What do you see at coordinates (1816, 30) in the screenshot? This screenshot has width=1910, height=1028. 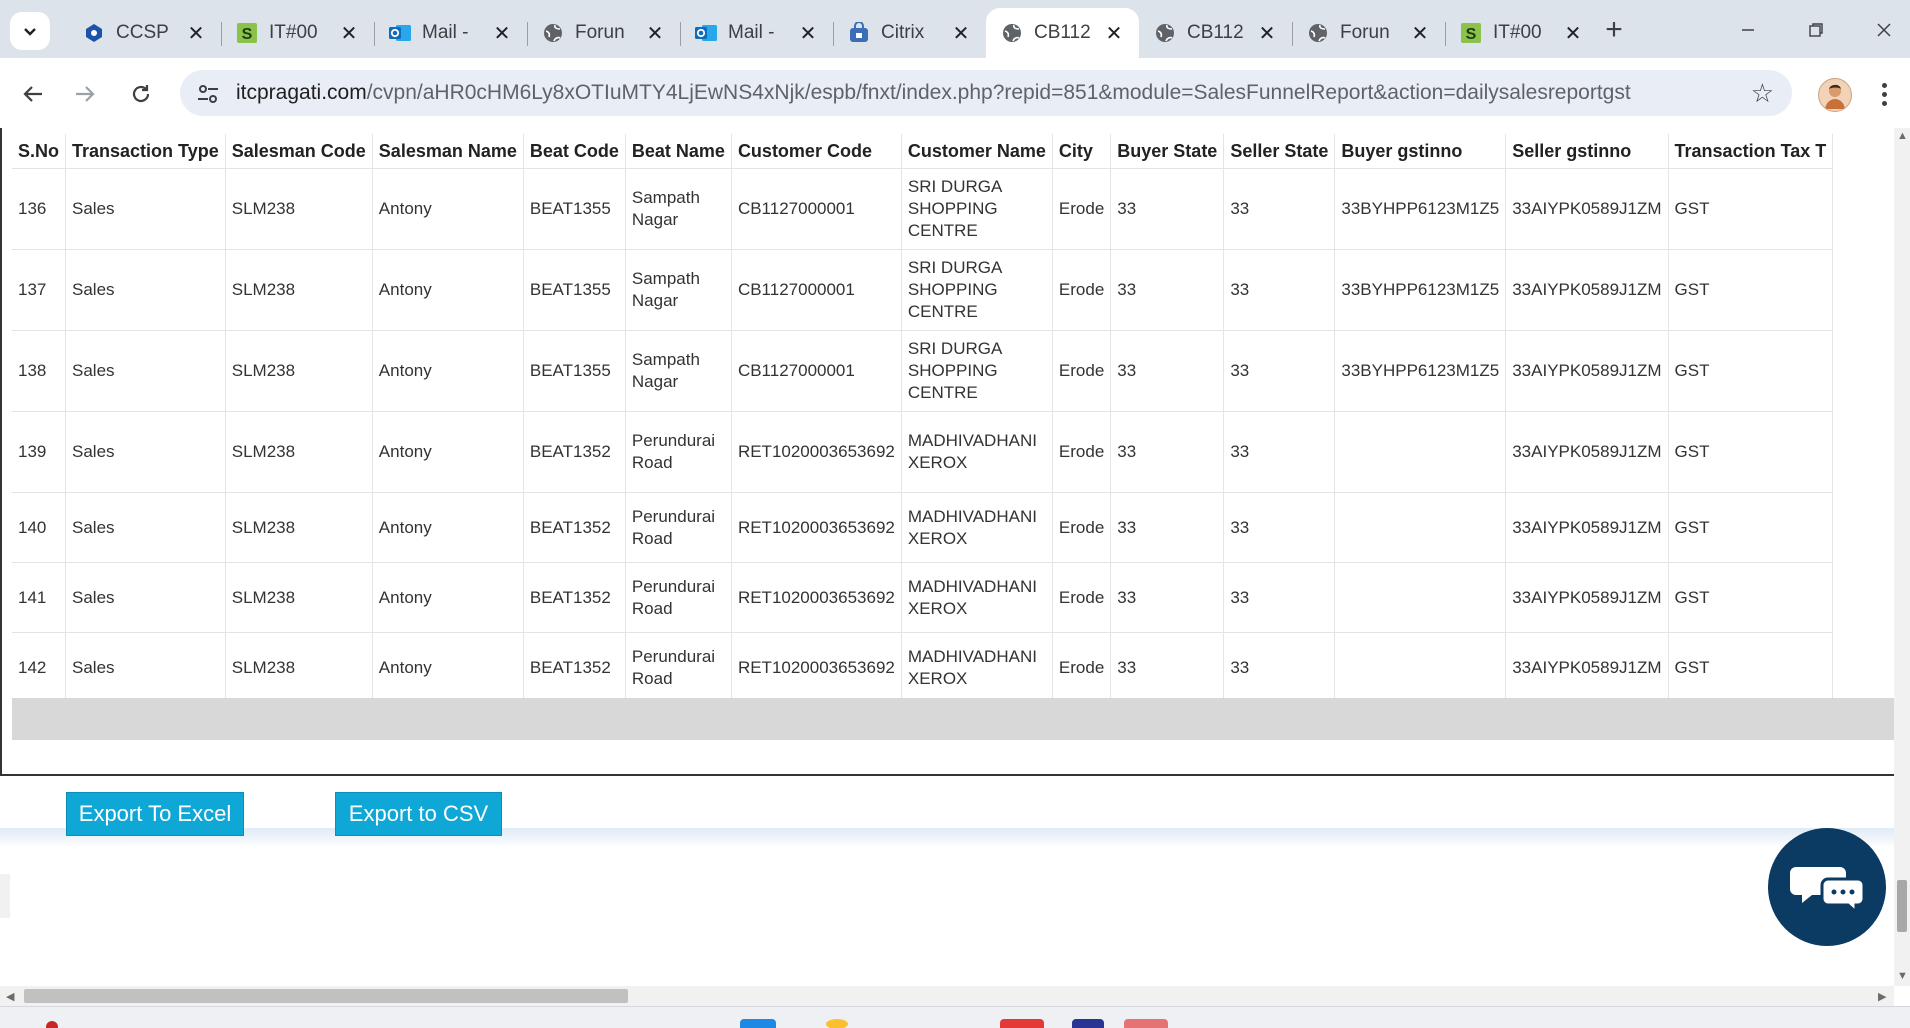 I see `restore-button` at bounding box center [1816, 30].